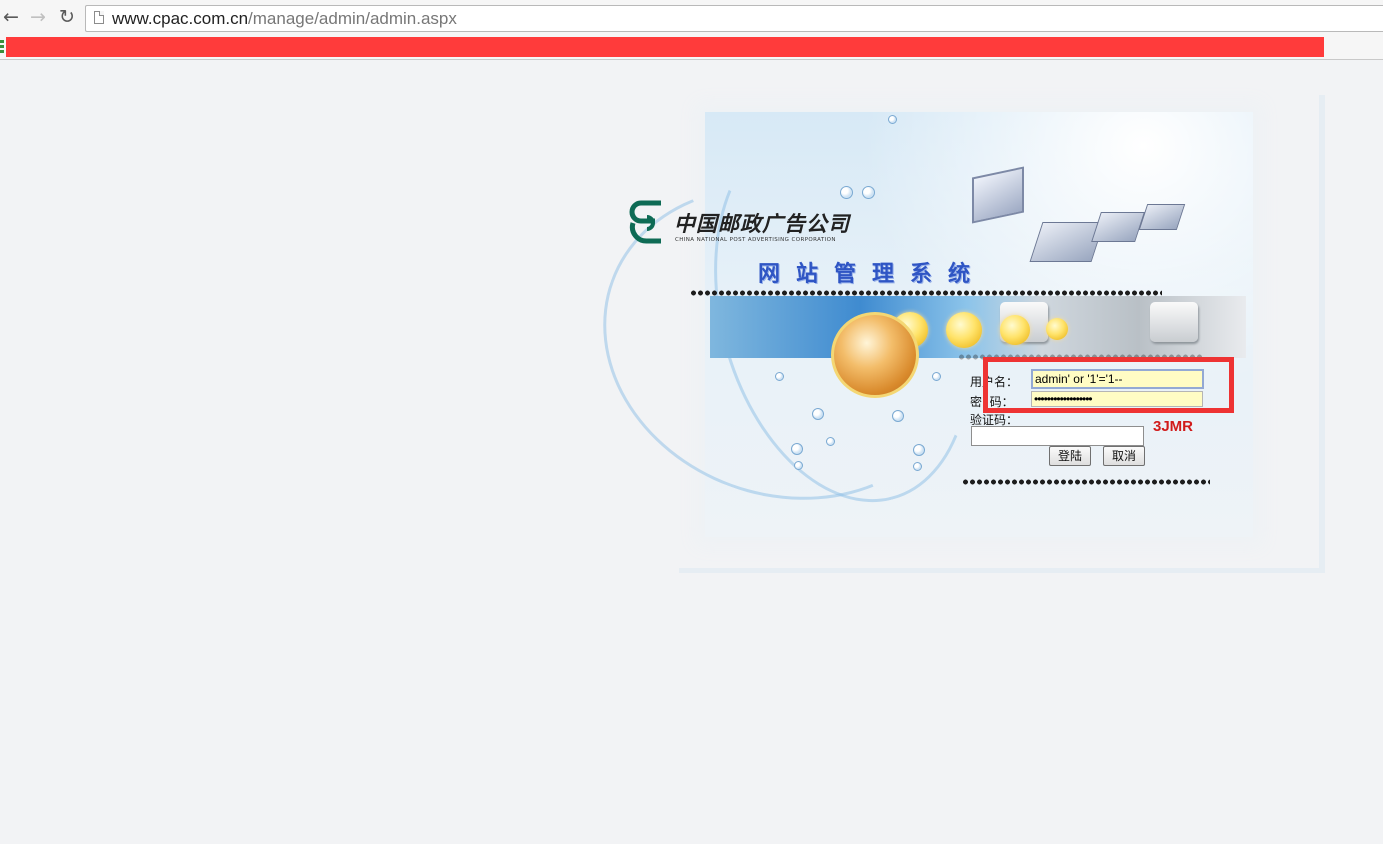  I want to click on url-host: www.cpac.com.cn, so click(180, 18).